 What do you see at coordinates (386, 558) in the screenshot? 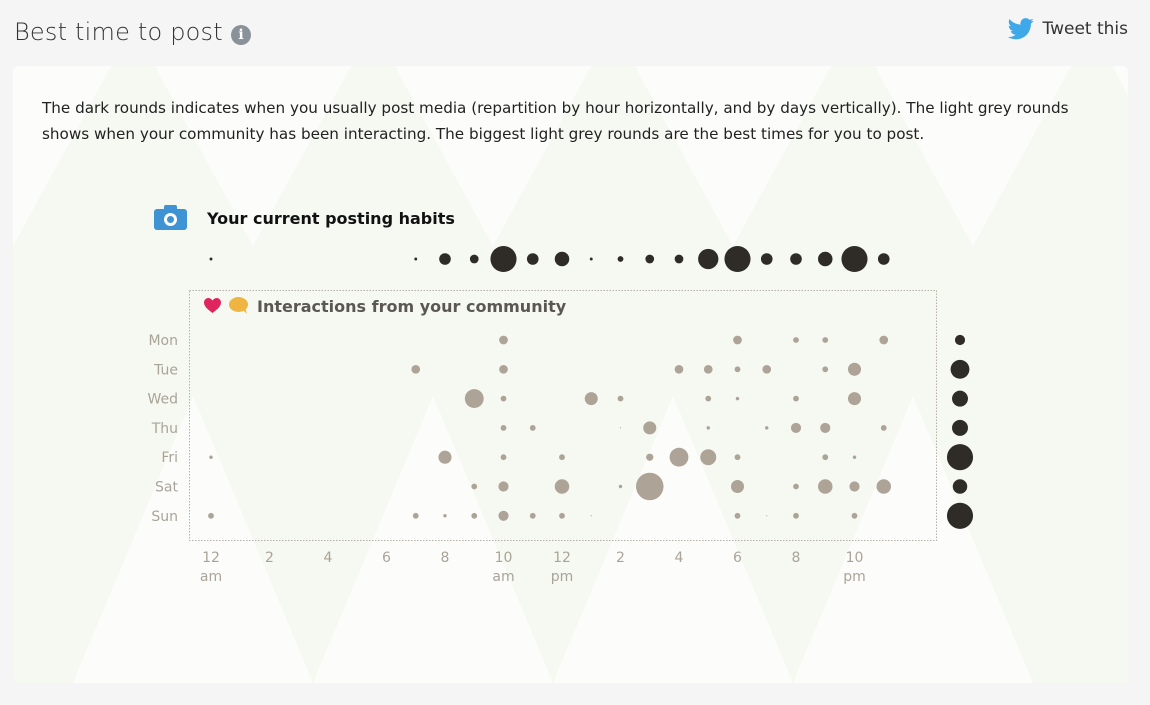
I see `x-tick-6: 6` at bounding box center [386, 558].